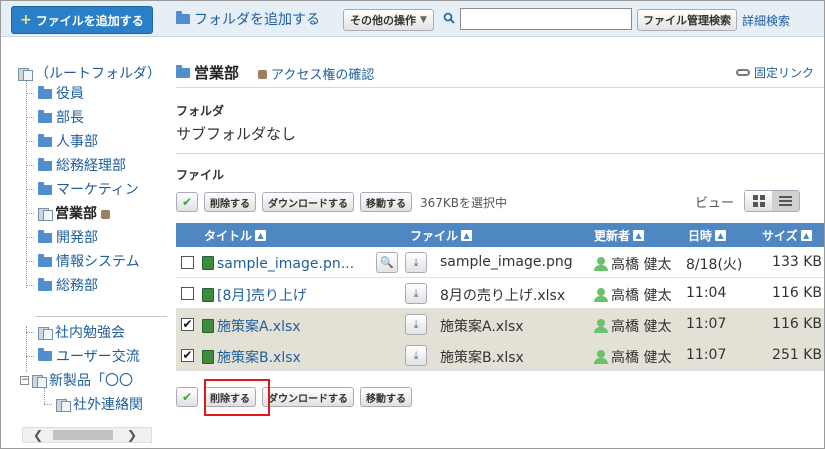  What do you see at coordinates (706, 324) in the screenshot?
I see `date-cell: 11:07` at bounding box center [706, 324].